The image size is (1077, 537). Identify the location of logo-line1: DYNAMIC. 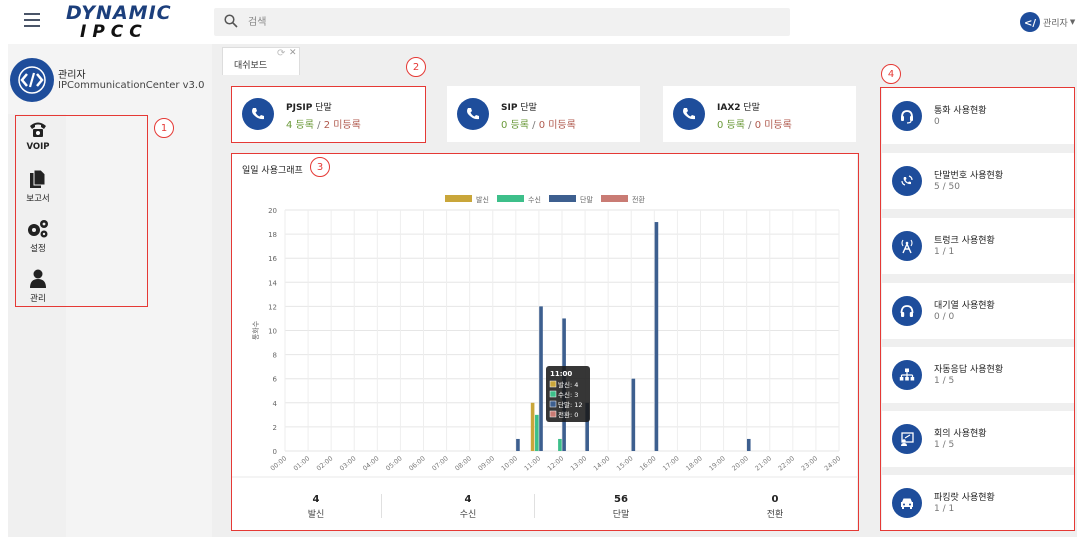
(119, 13).